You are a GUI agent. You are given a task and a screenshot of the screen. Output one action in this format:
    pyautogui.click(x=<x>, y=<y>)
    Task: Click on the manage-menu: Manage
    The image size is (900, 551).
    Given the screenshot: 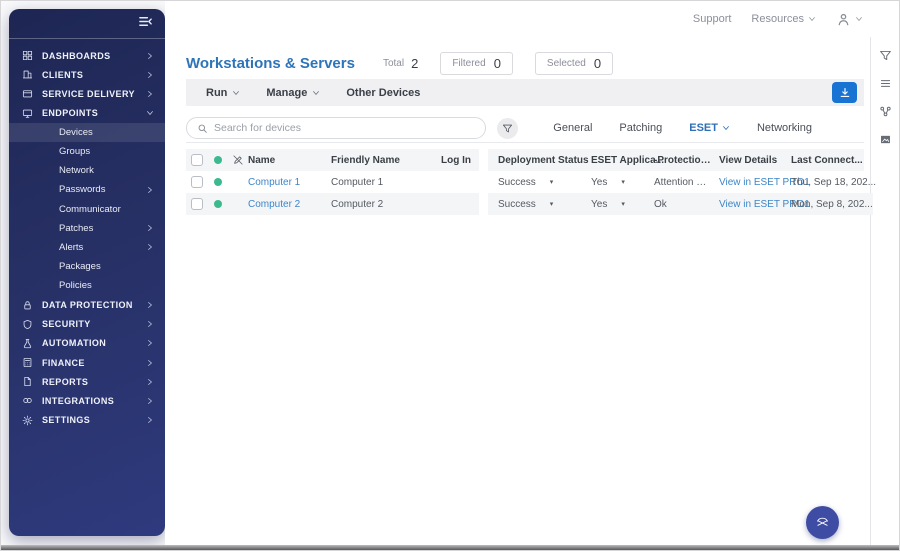 What is the action you would take?
    pyautogui.click(x=293, y=93)
    